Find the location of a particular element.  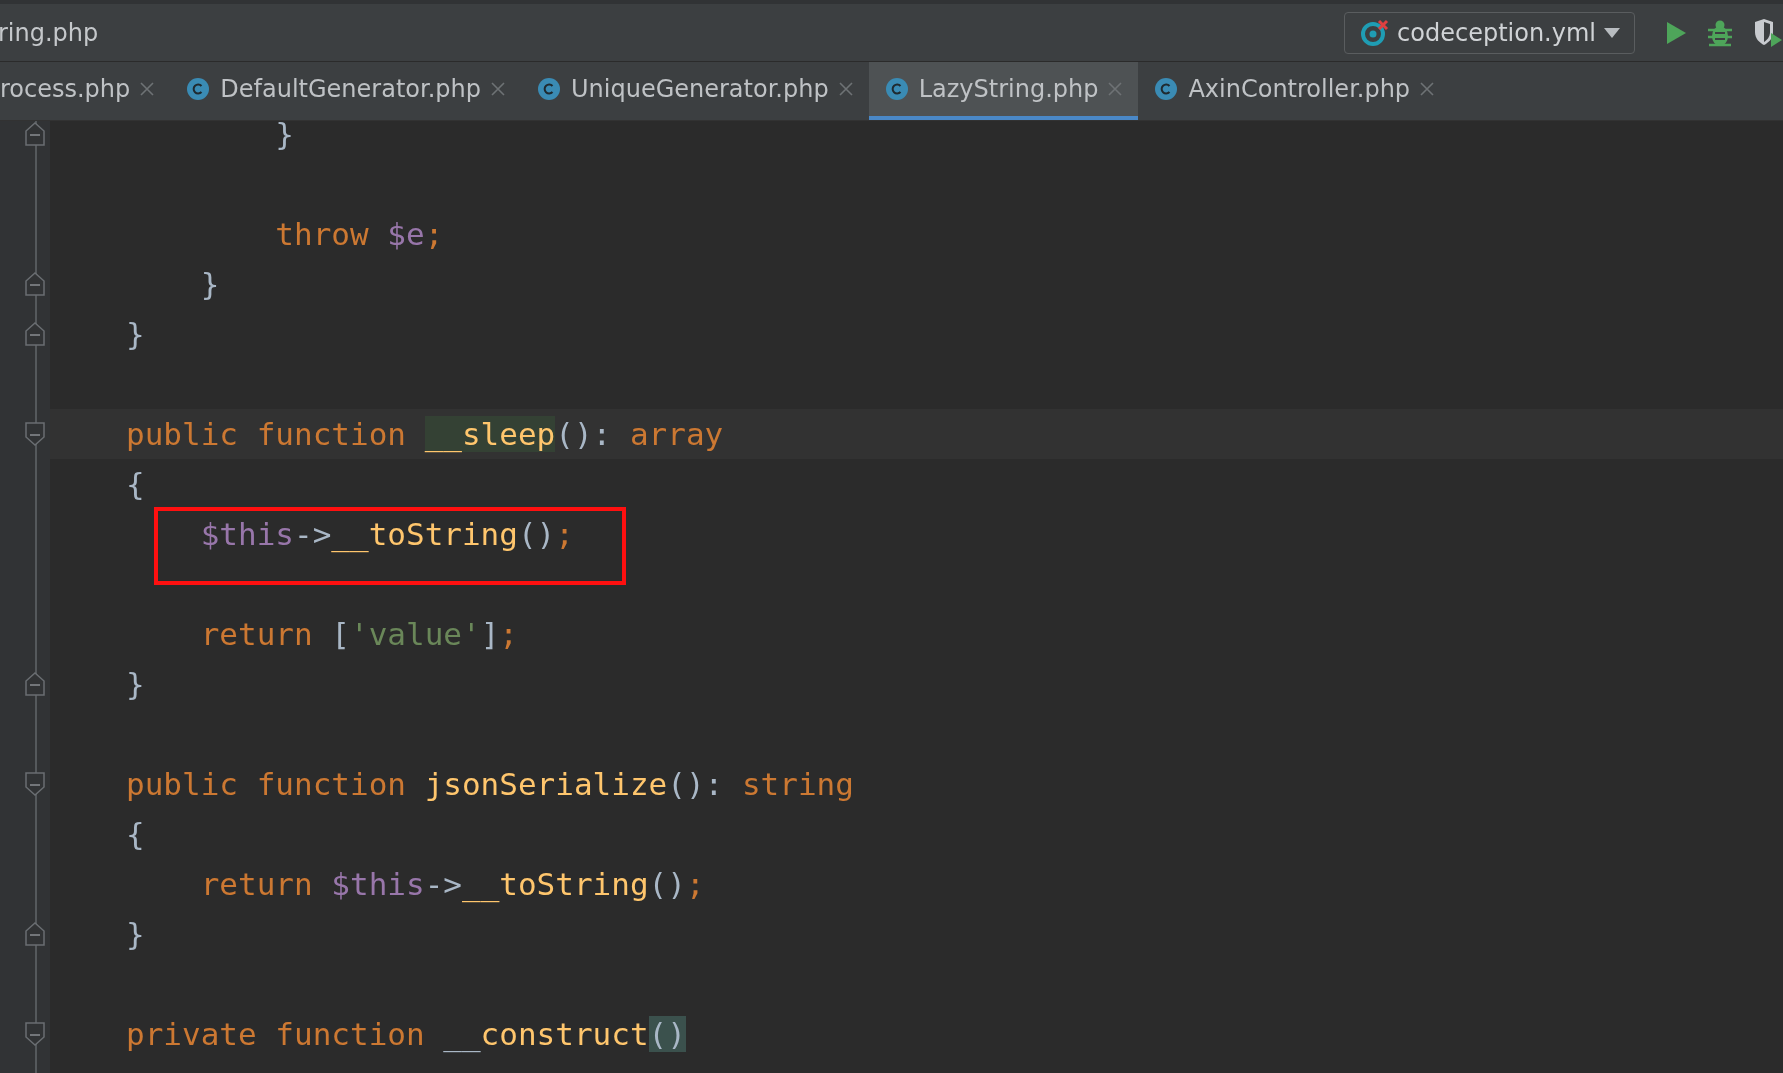

code-line: throw $e; is located at coordinates (359, 234).